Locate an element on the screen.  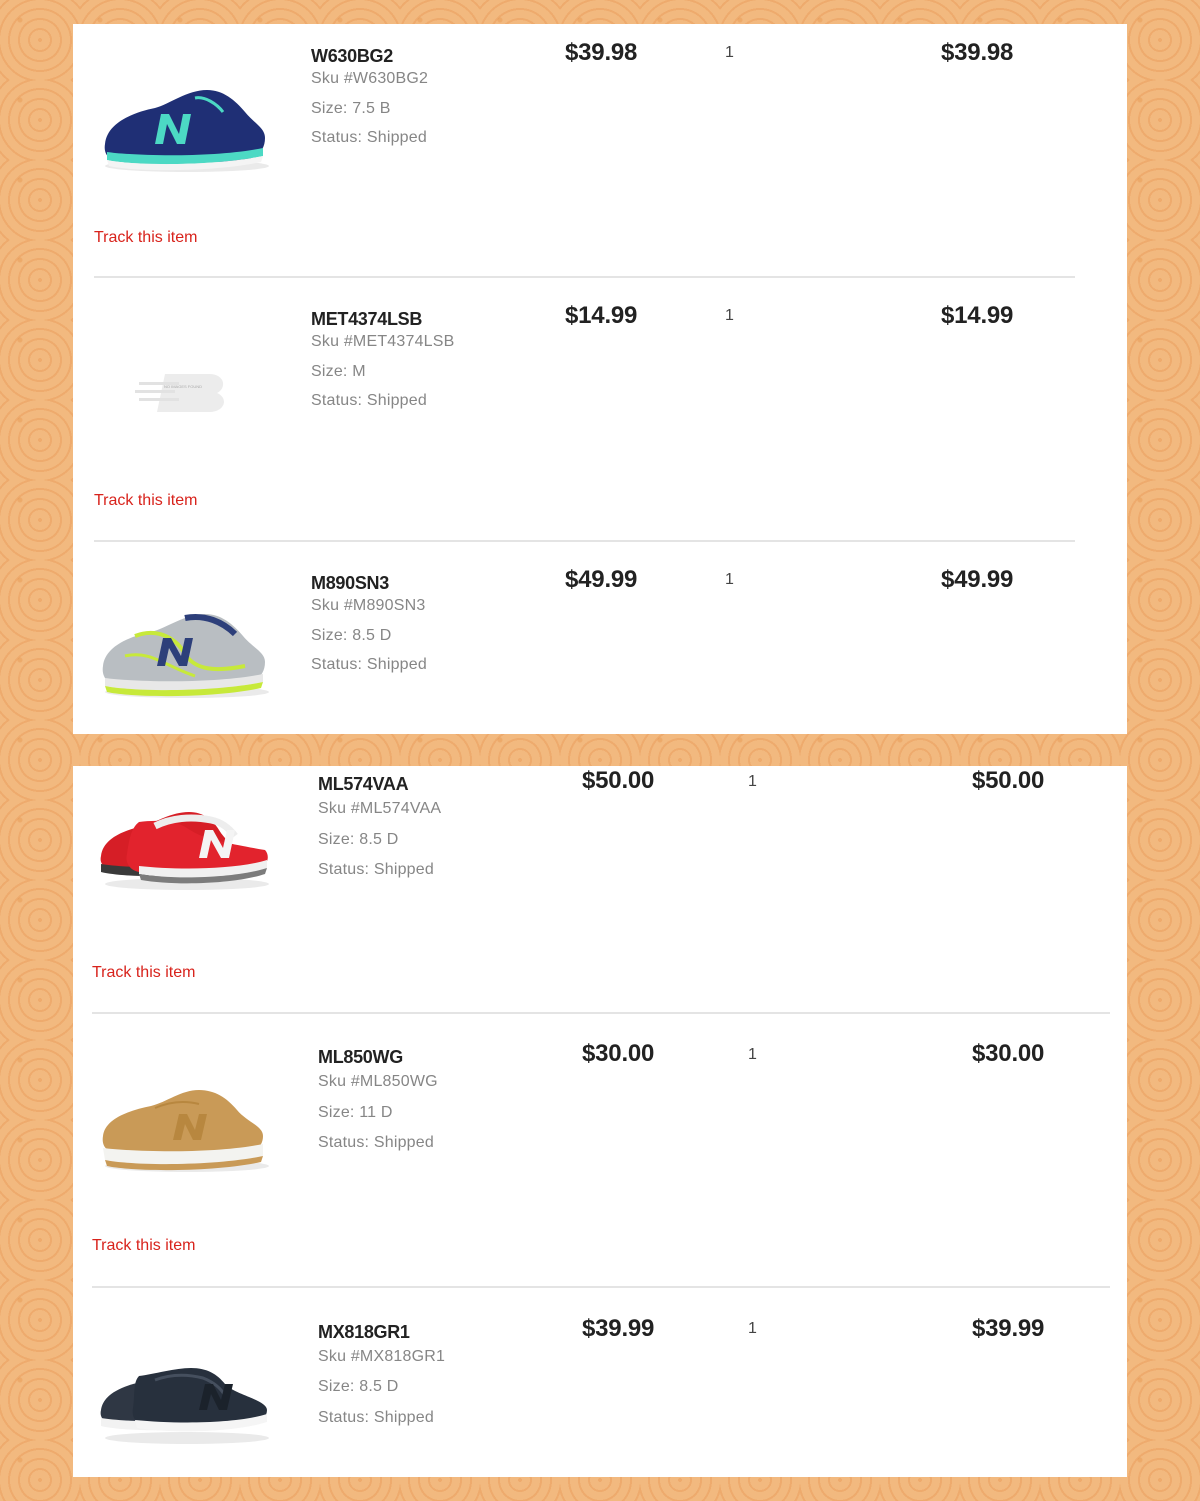
unit-price: $39.98 is located at coordinates (601, 52).